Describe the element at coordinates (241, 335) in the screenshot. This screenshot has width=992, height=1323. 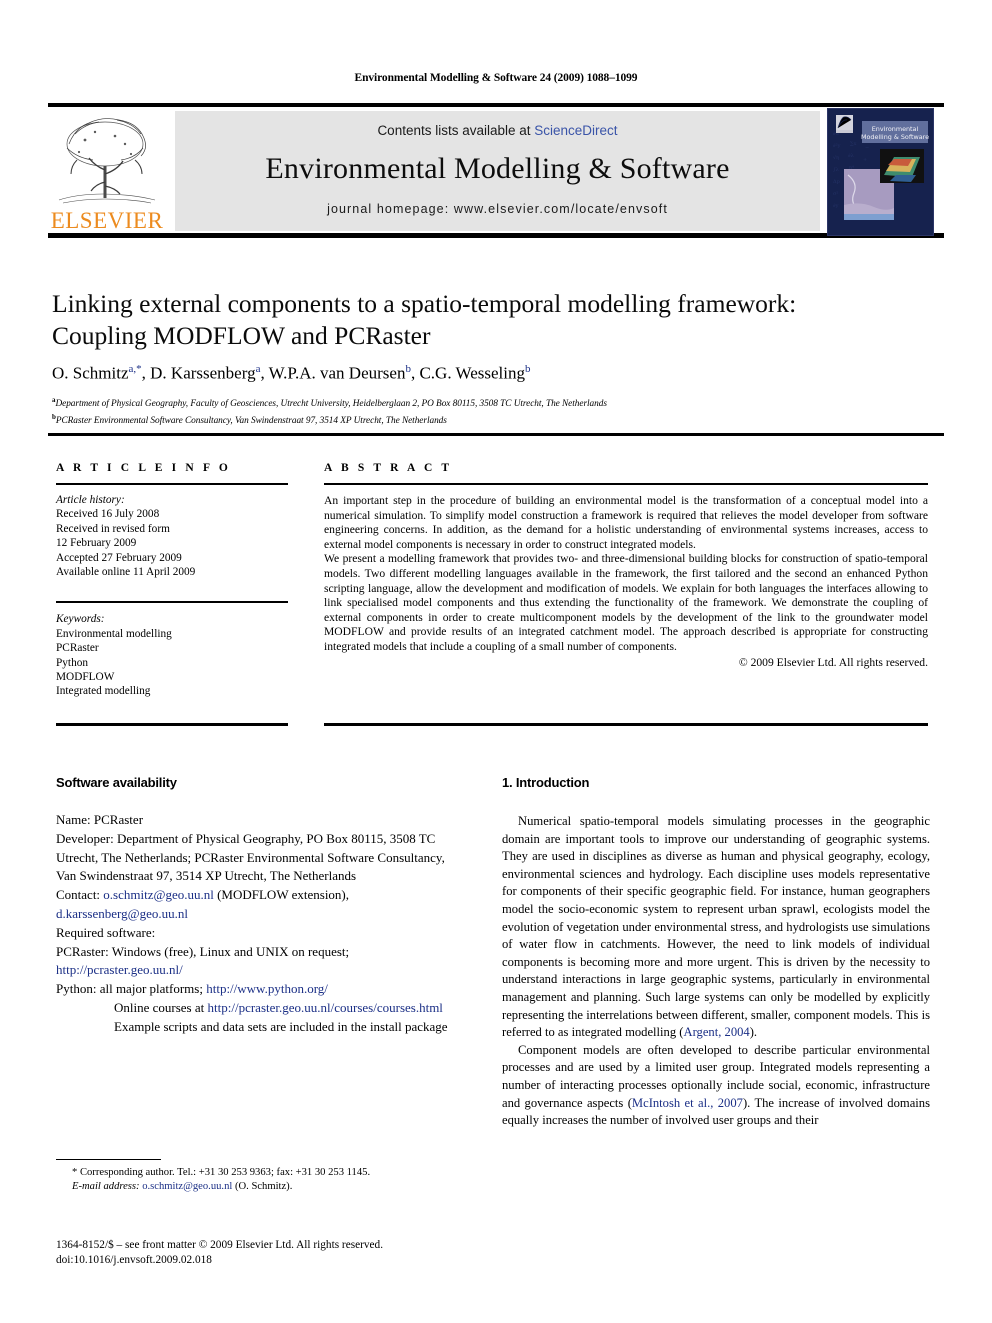
I see `title-line-2: Coupling MODFLOW and PCRaster` at that location.